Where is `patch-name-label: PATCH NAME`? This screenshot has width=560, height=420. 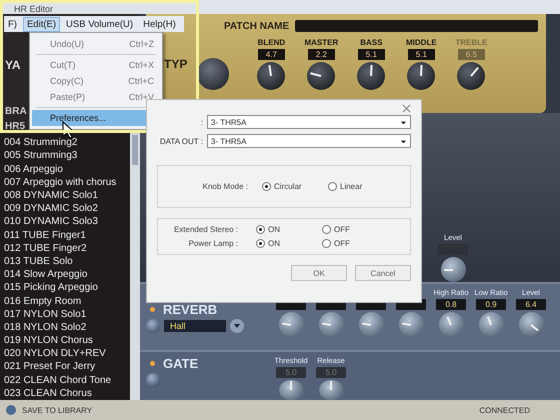
patch-name-label: PATCH NAME is located at coordinates (257, 26).